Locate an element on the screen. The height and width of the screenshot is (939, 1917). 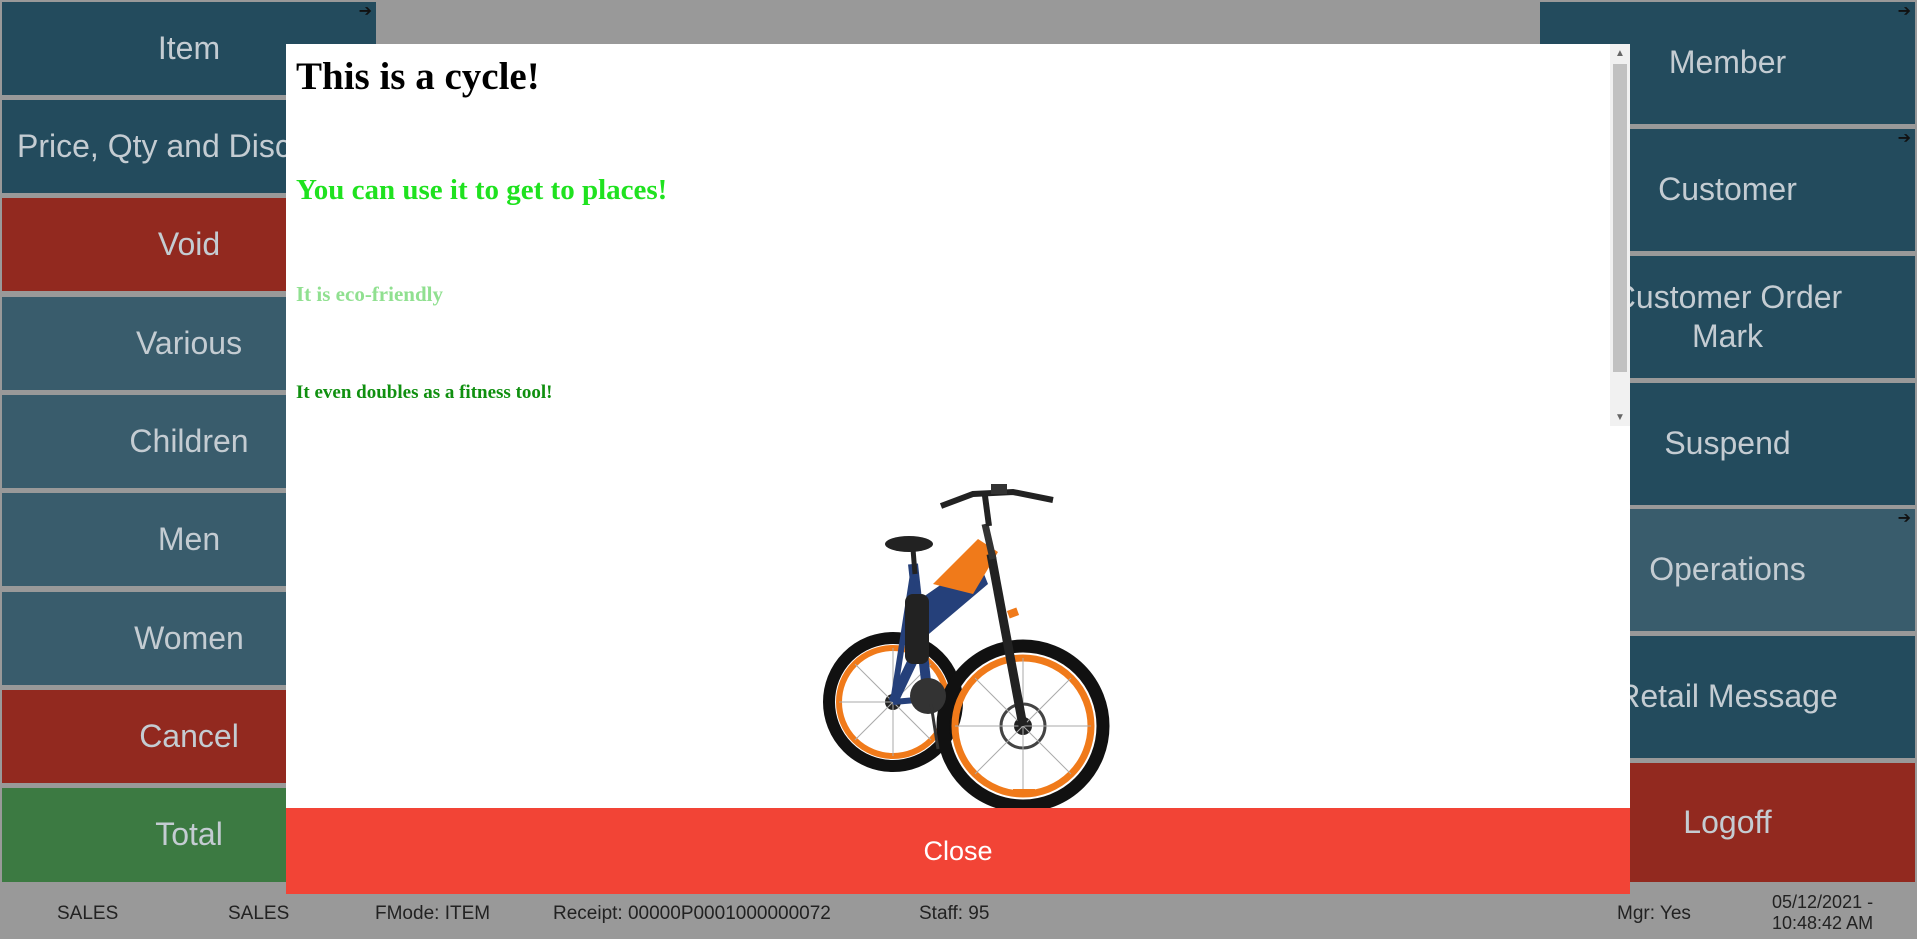
logoff-button-label: Logoff is located at coordinates (1727, 821).